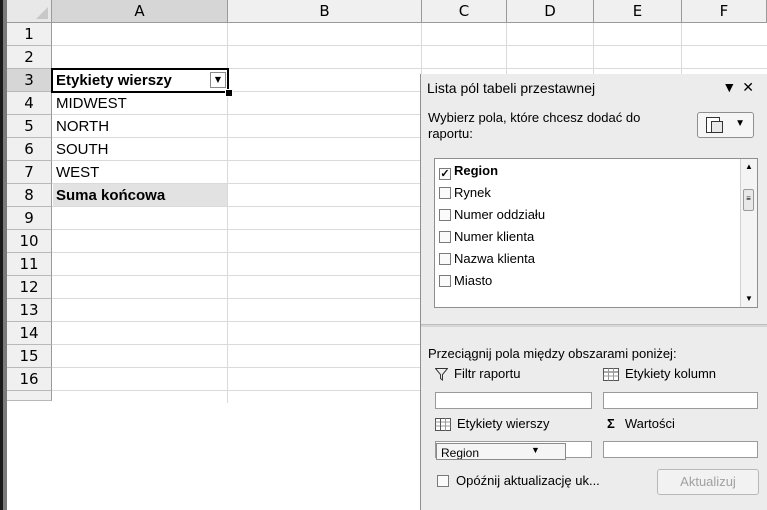 The height and width of the screenshot is (510, 767). What do you see at coordinates (680, 449) in the screenshot?
I see `values-drop-area` at bounding box center [680, 449].